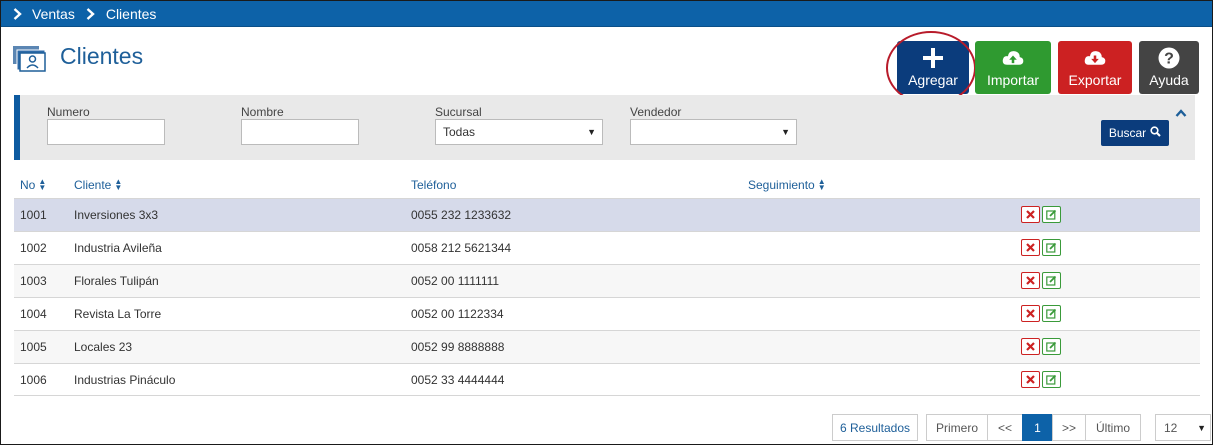 This screenshot has height=445, width=1213. Describe the element at coordinates (781, 185) in the screenshot. I see `column-seguimiento-label: Seguimiento` at that location.